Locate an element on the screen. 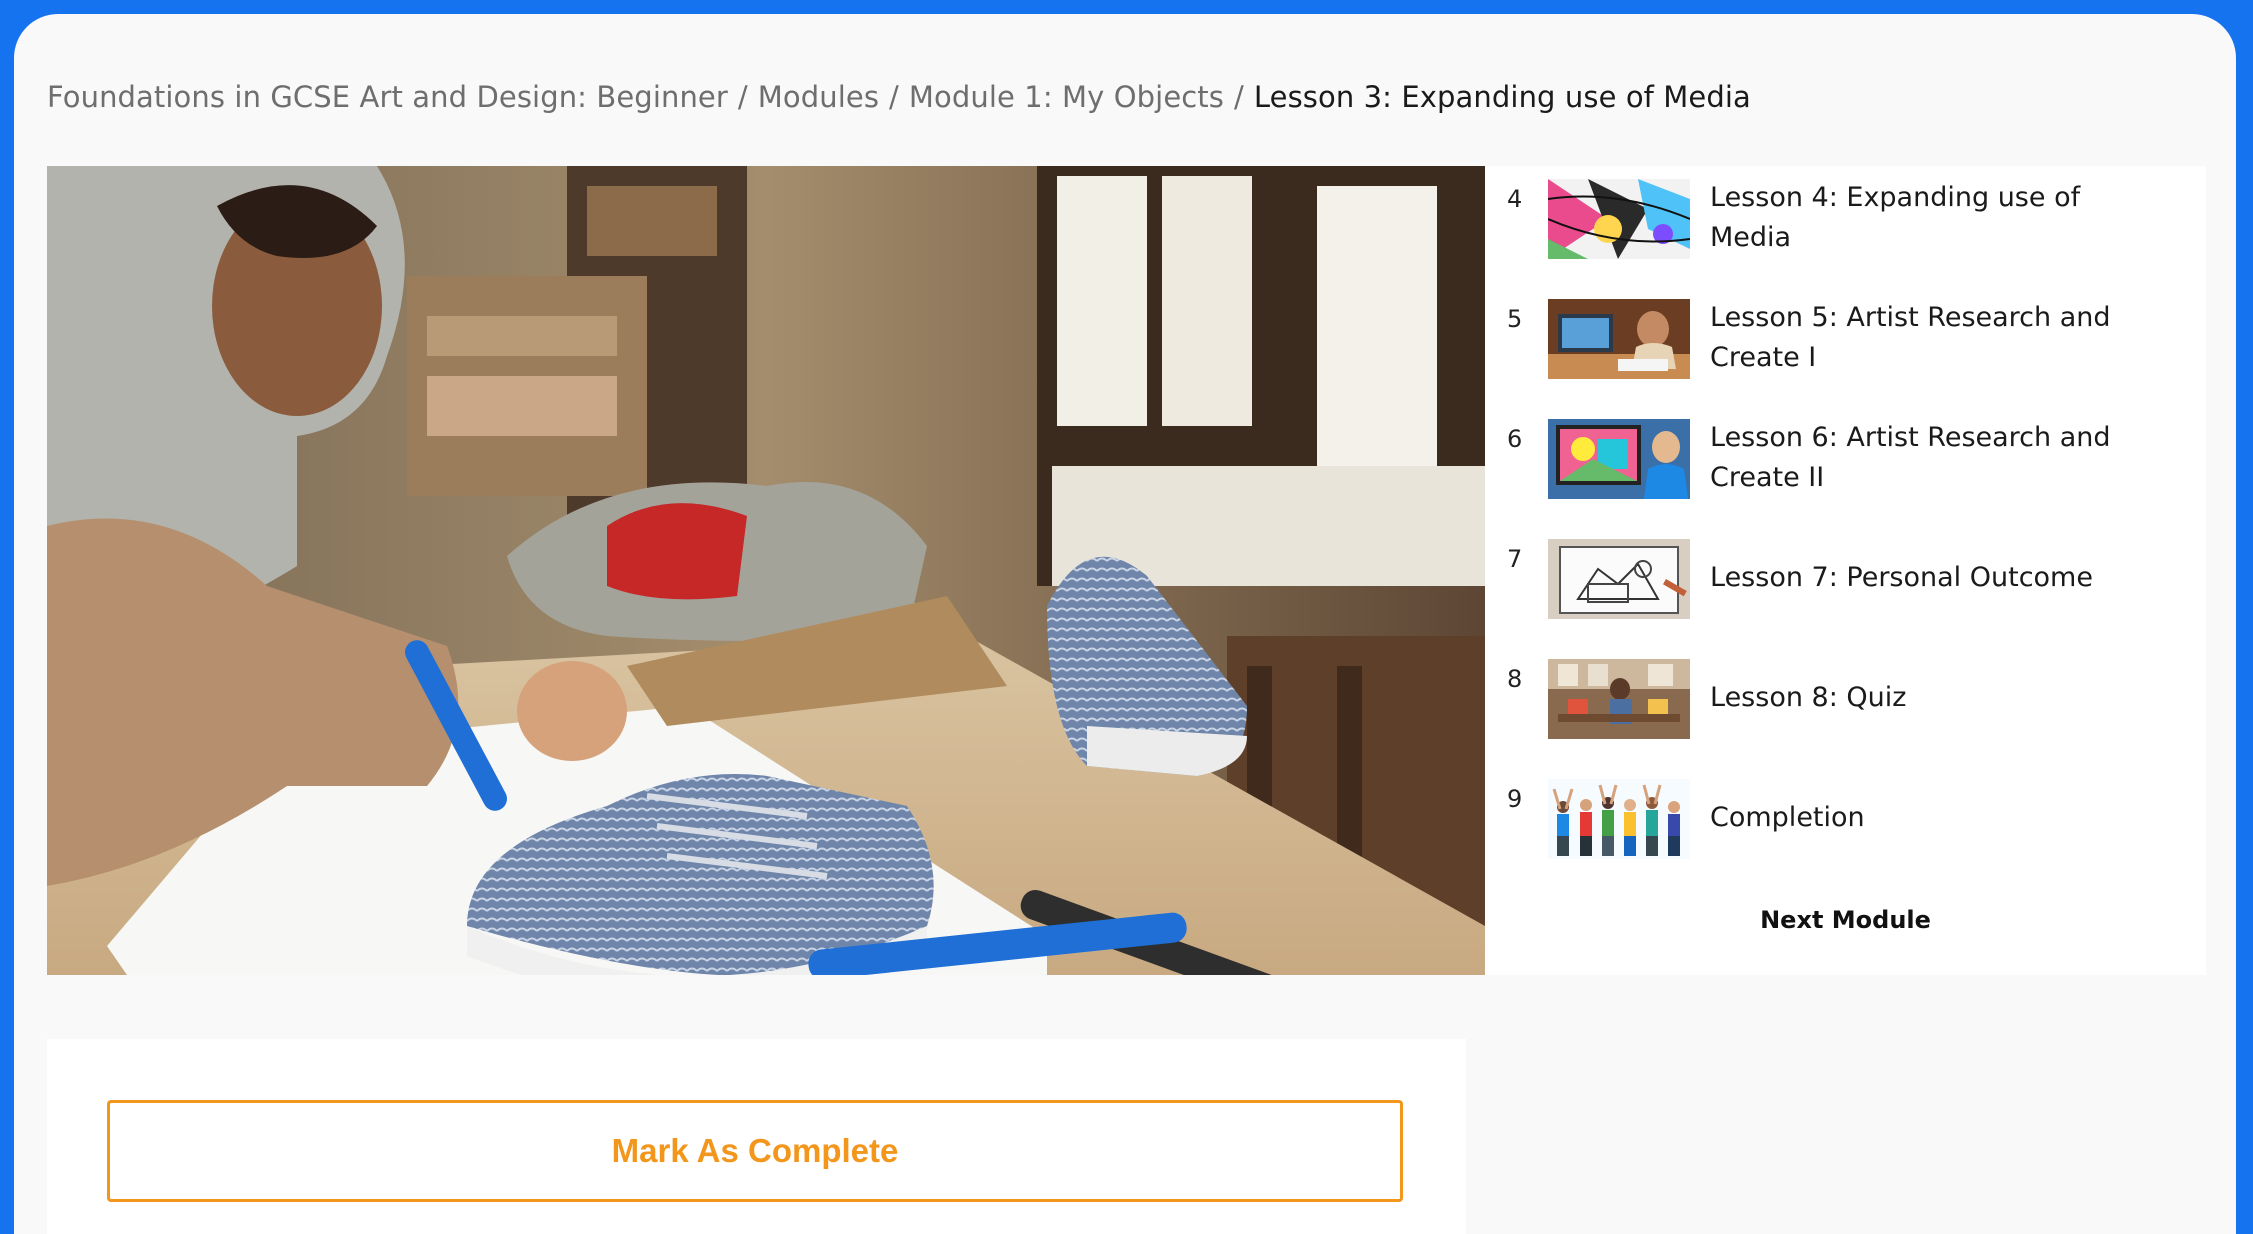  lesson-list-item: 4 Lesson 4: Expanding use of Media is located at coordinates (1845, 218).